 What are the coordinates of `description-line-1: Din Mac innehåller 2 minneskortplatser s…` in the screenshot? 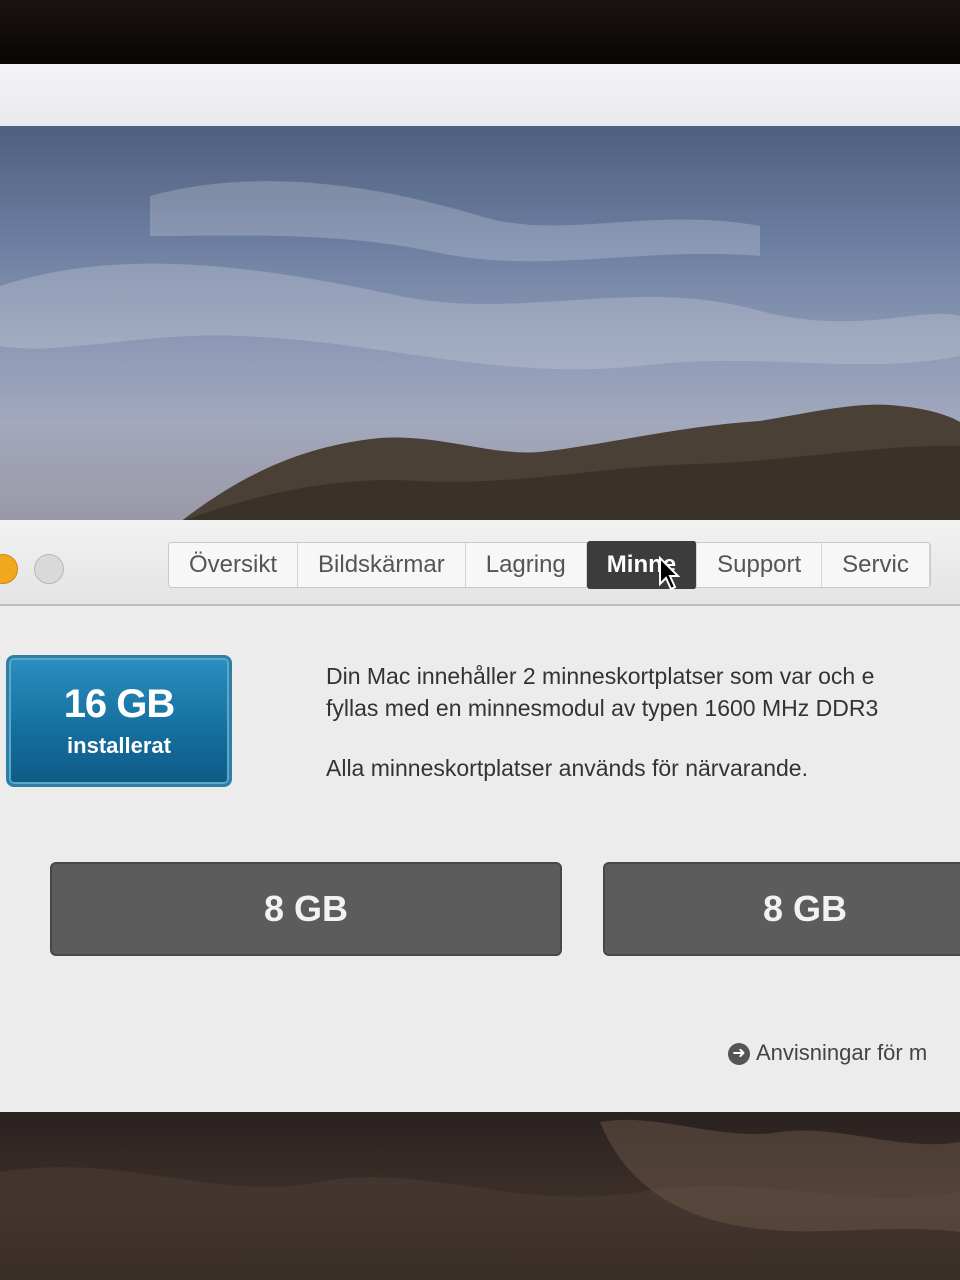 It's located at (600, 676).